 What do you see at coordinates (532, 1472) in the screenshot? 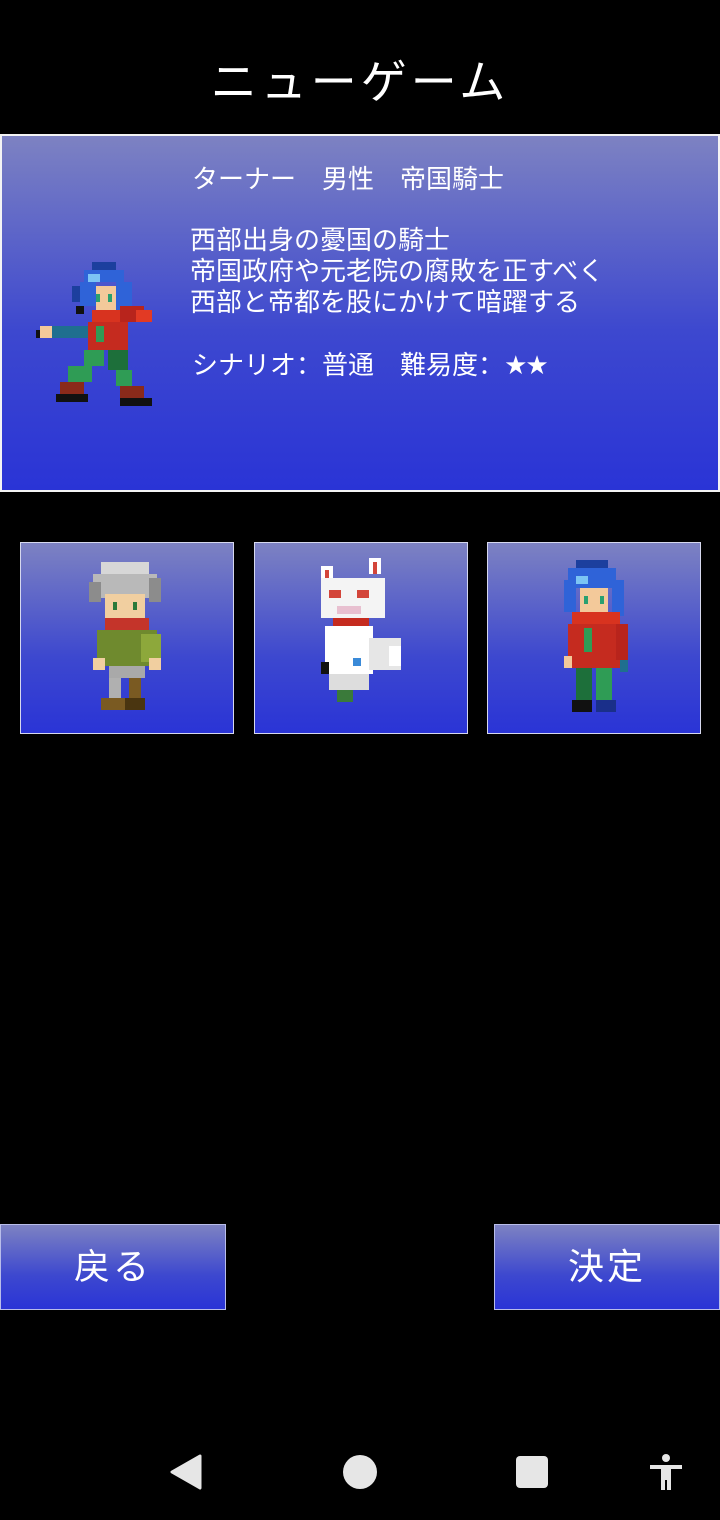
I see `square-recents-icon` at bounding box center [532, 1472].